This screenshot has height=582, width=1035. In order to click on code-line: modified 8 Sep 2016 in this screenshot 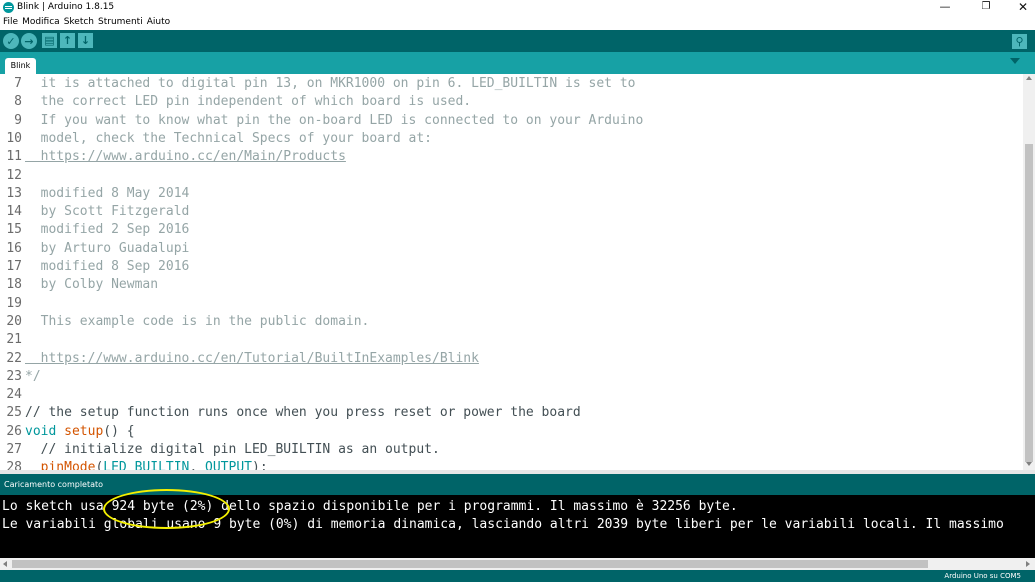, I will do `click(107, 266)`.